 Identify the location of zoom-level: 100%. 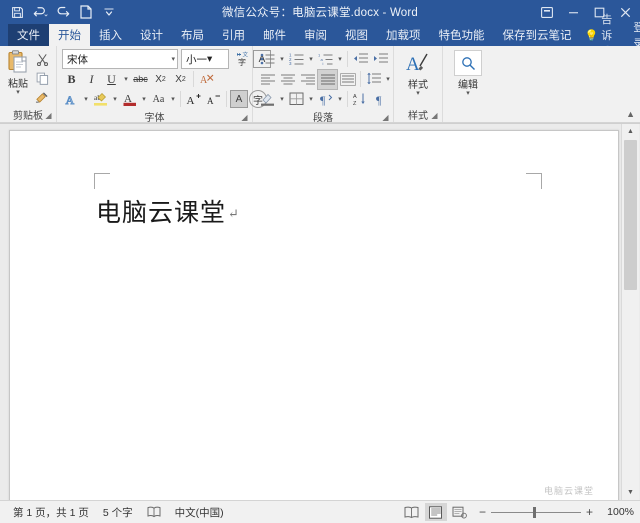
(616, 512).